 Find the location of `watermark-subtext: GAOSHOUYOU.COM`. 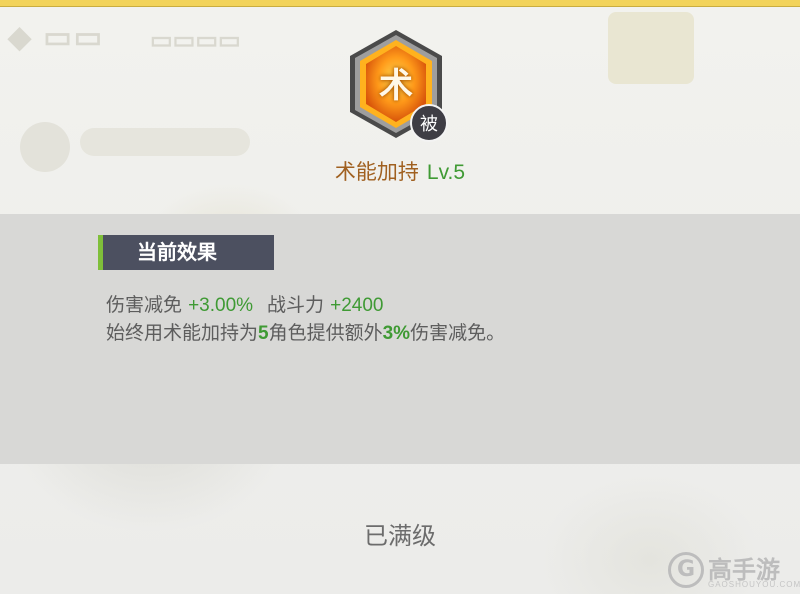

watermark-subtext: GAOSHOUYOU.COM is located at coordinates (754, 584).